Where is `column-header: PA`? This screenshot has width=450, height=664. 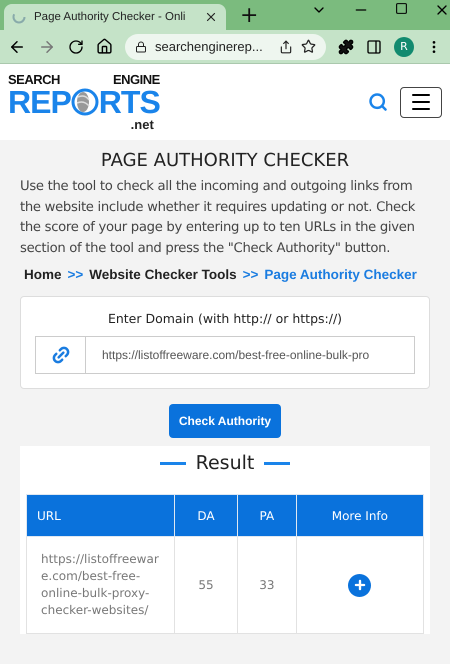
column-header: PA is located at coordinates (266, 515).